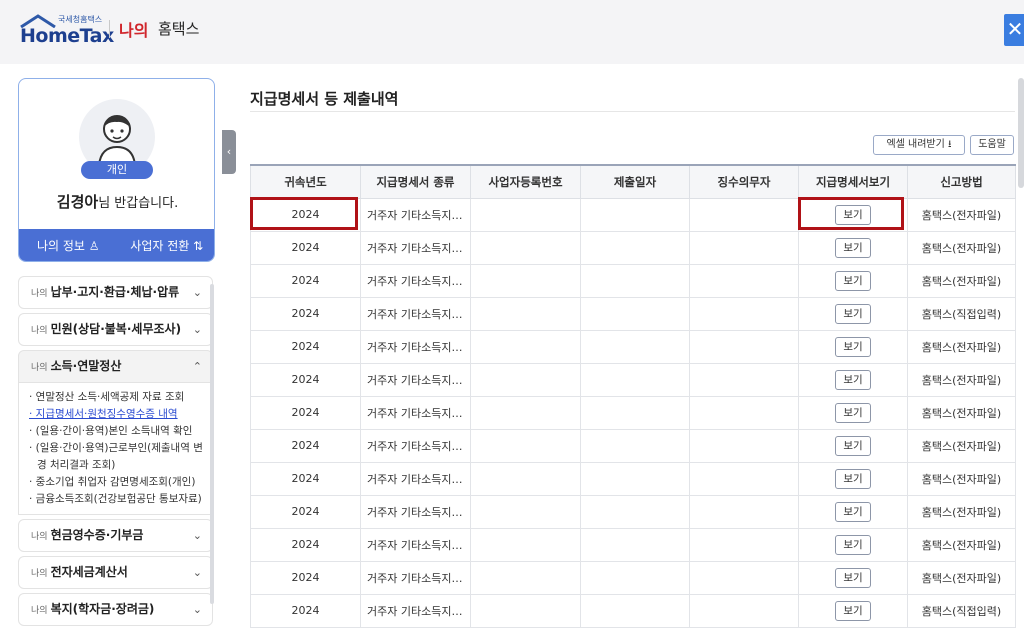 The width and height of the screenshot is (1024, 630). What do you see at coordinates (115, 609) in the screenshot?
I see `menu-item-welfare: 나의 복지(학자금·장려금) ⌄` at bounding box center [115, 609].